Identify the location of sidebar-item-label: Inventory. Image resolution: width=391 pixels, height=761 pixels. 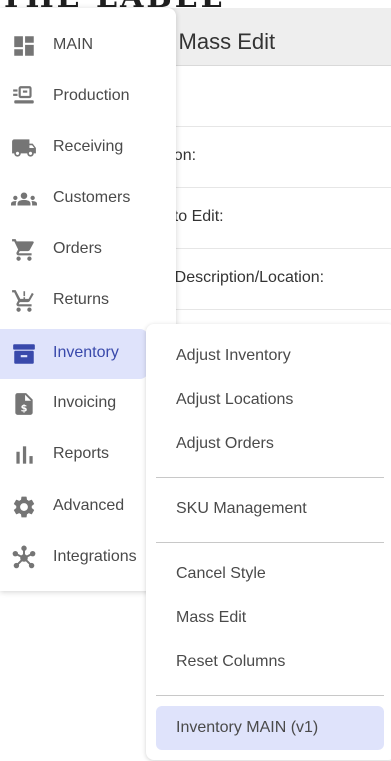
(86, 352).